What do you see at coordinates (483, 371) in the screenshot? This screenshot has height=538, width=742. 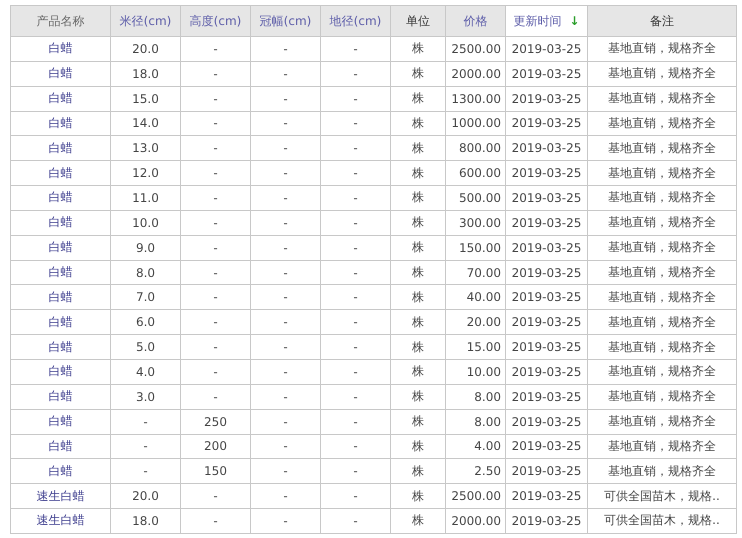 I see `table-cell: 10.00` at bounding box center [483, 371].